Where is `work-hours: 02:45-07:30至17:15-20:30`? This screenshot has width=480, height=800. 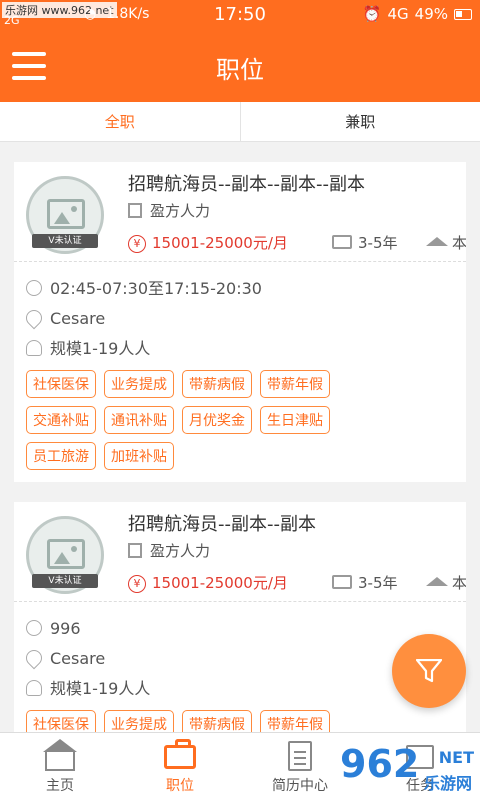 work-hours: 02:45-07:30至17:15-20:30 is located at coordinates (156, 288).